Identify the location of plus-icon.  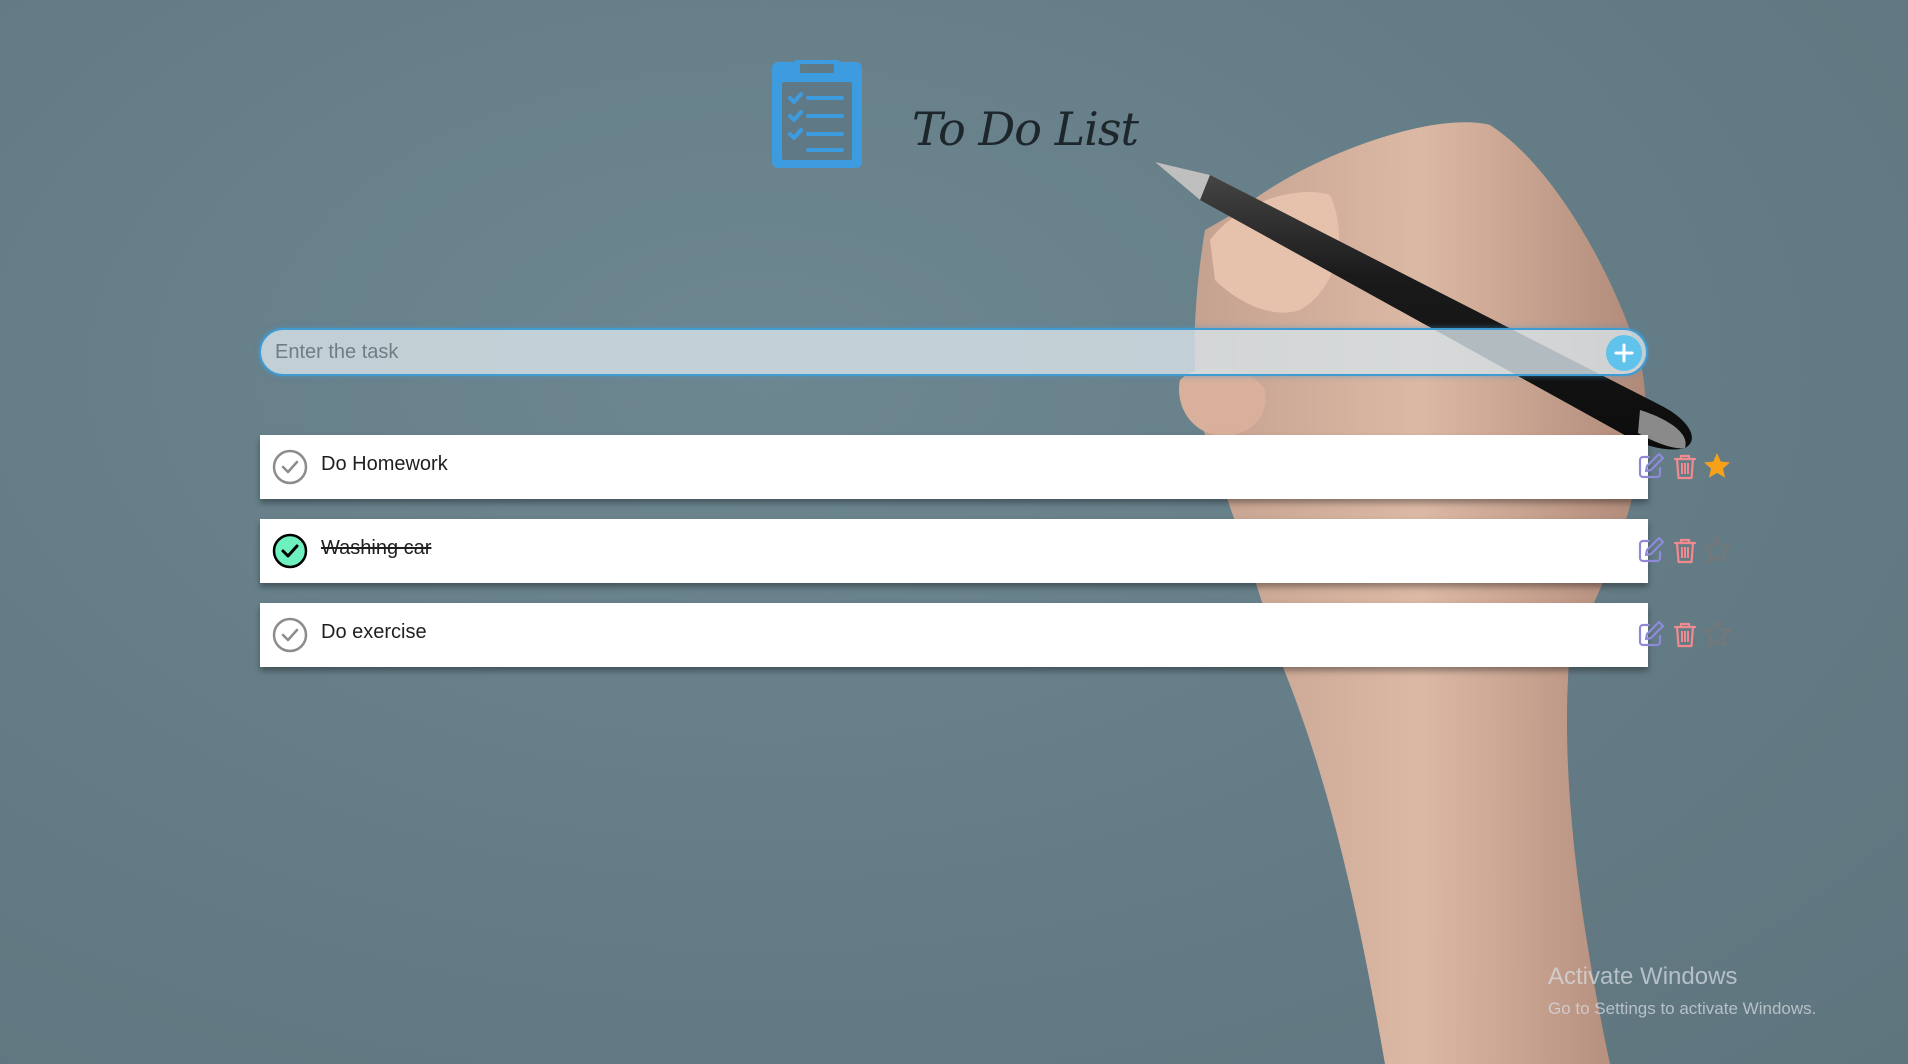
(1624, 353).